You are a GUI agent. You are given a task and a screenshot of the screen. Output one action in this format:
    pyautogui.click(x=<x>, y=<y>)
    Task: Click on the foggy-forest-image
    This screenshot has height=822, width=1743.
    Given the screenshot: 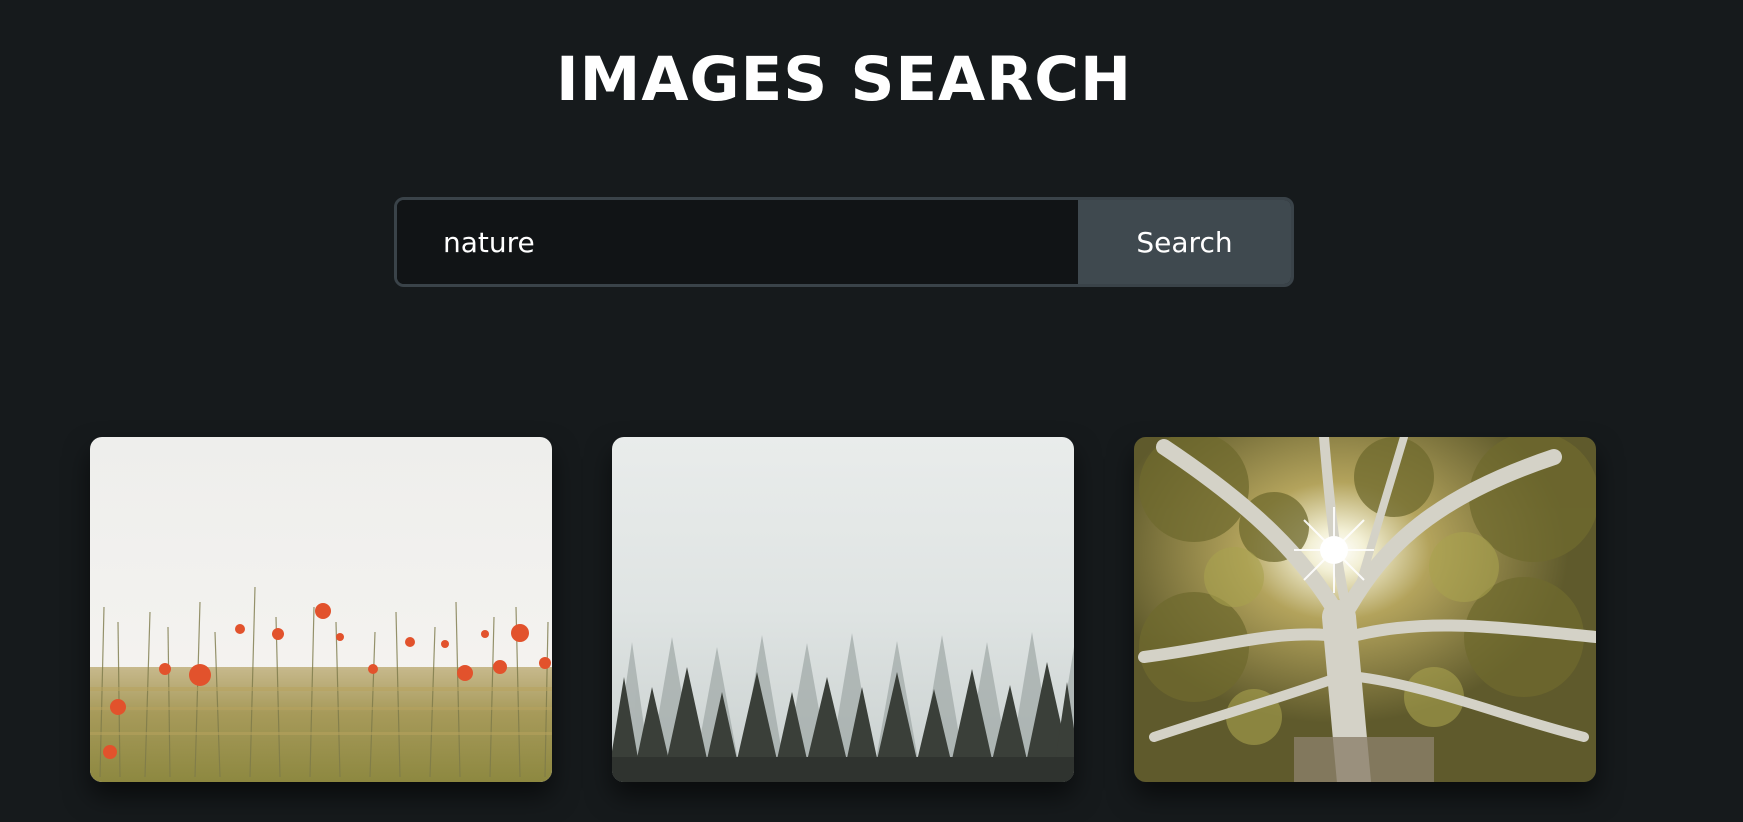 What is the action you would take?
    pyautogui.click(x=843, y=609)
    